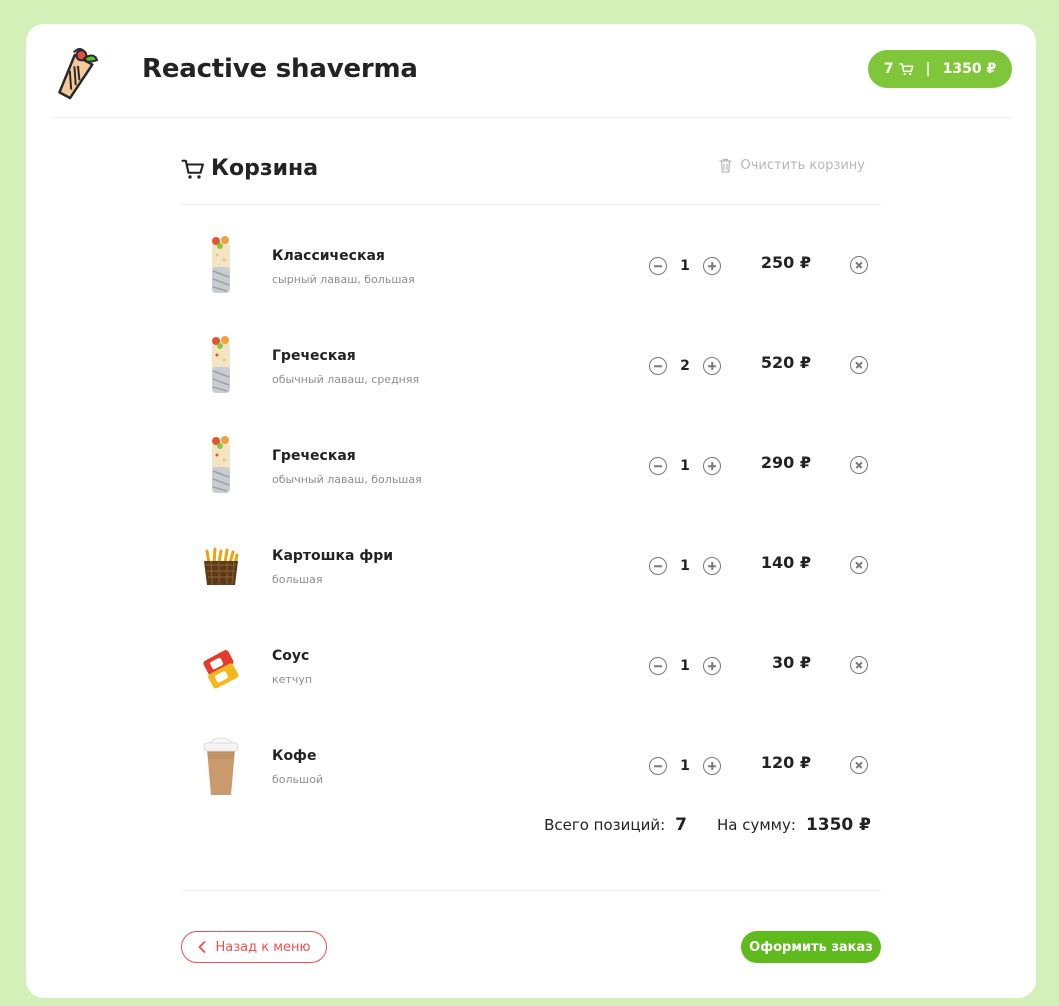 This screenshot has height=1006, width=1059. Describe the element at coordinates (785, 262) in the screenshot. I see `item-price: 250 ₽` at that location.